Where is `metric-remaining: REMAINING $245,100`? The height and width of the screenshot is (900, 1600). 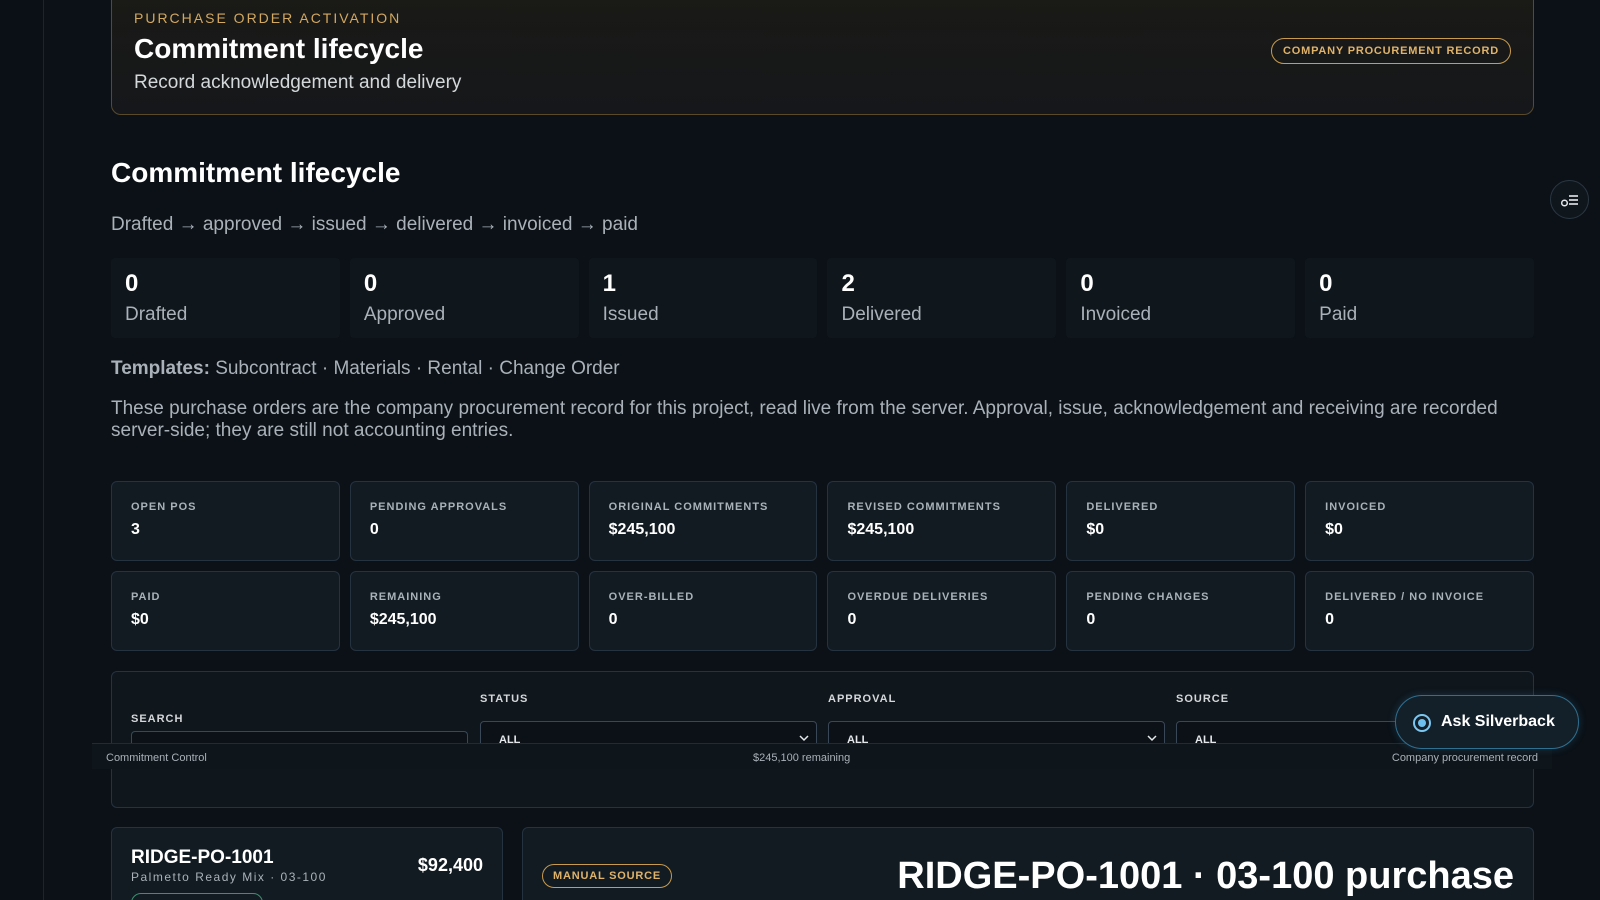
metric-remaining: REMAINING $245,100 is located at coordinates (464, 611).